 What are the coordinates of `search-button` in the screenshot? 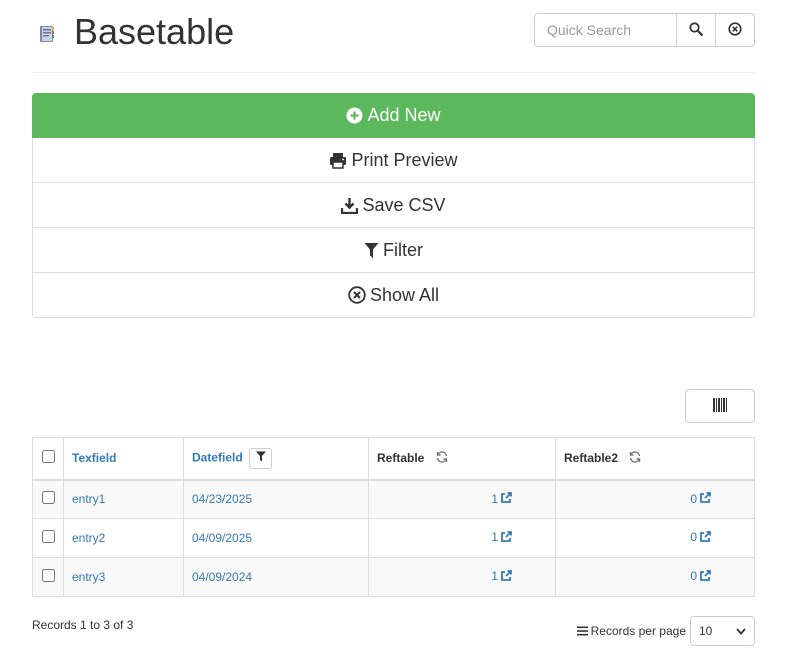 It's located at (696, 30).